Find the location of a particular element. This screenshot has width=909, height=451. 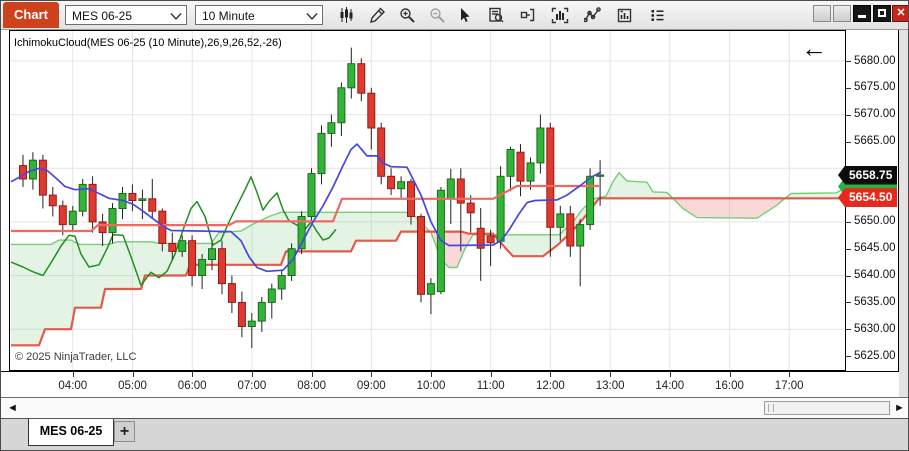

right-scroll-strip is located at coordinates (903, 213).